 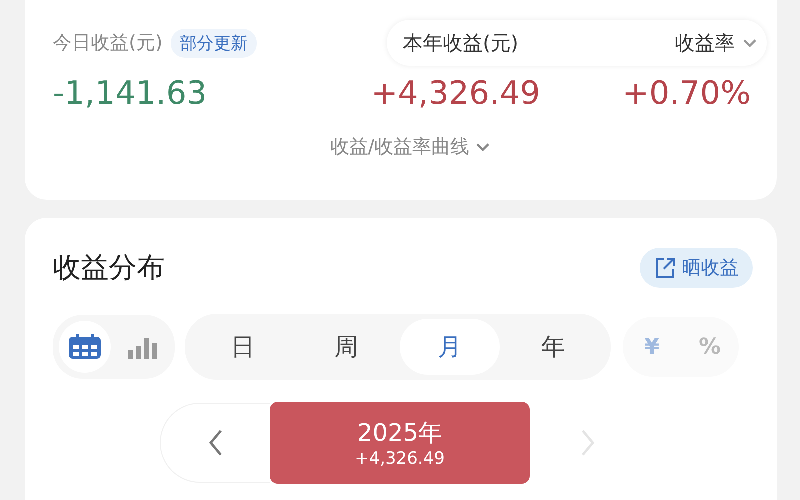 What do you see at coordinates (213, 43) in the screenshot?
I see `update-badge: 部分更新` at bounding box center [213, 43].